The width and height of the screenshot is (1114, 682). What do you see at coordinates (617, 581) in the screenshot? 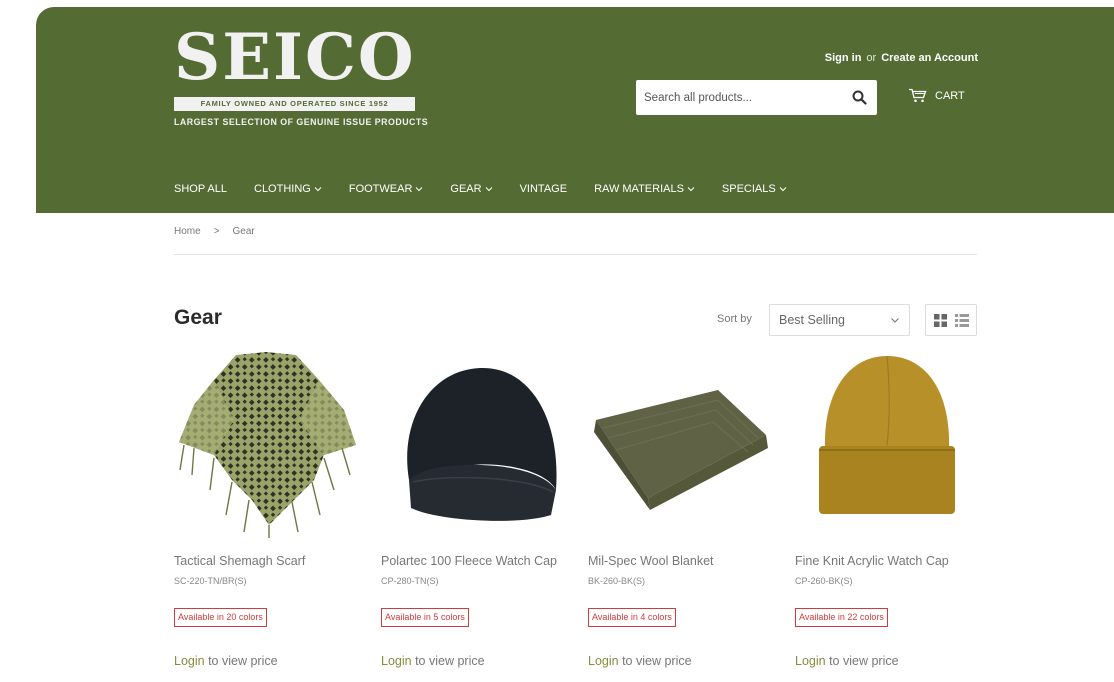
I see `product-sku: BK-260-BK(S)` at bounding box center [617, 581].